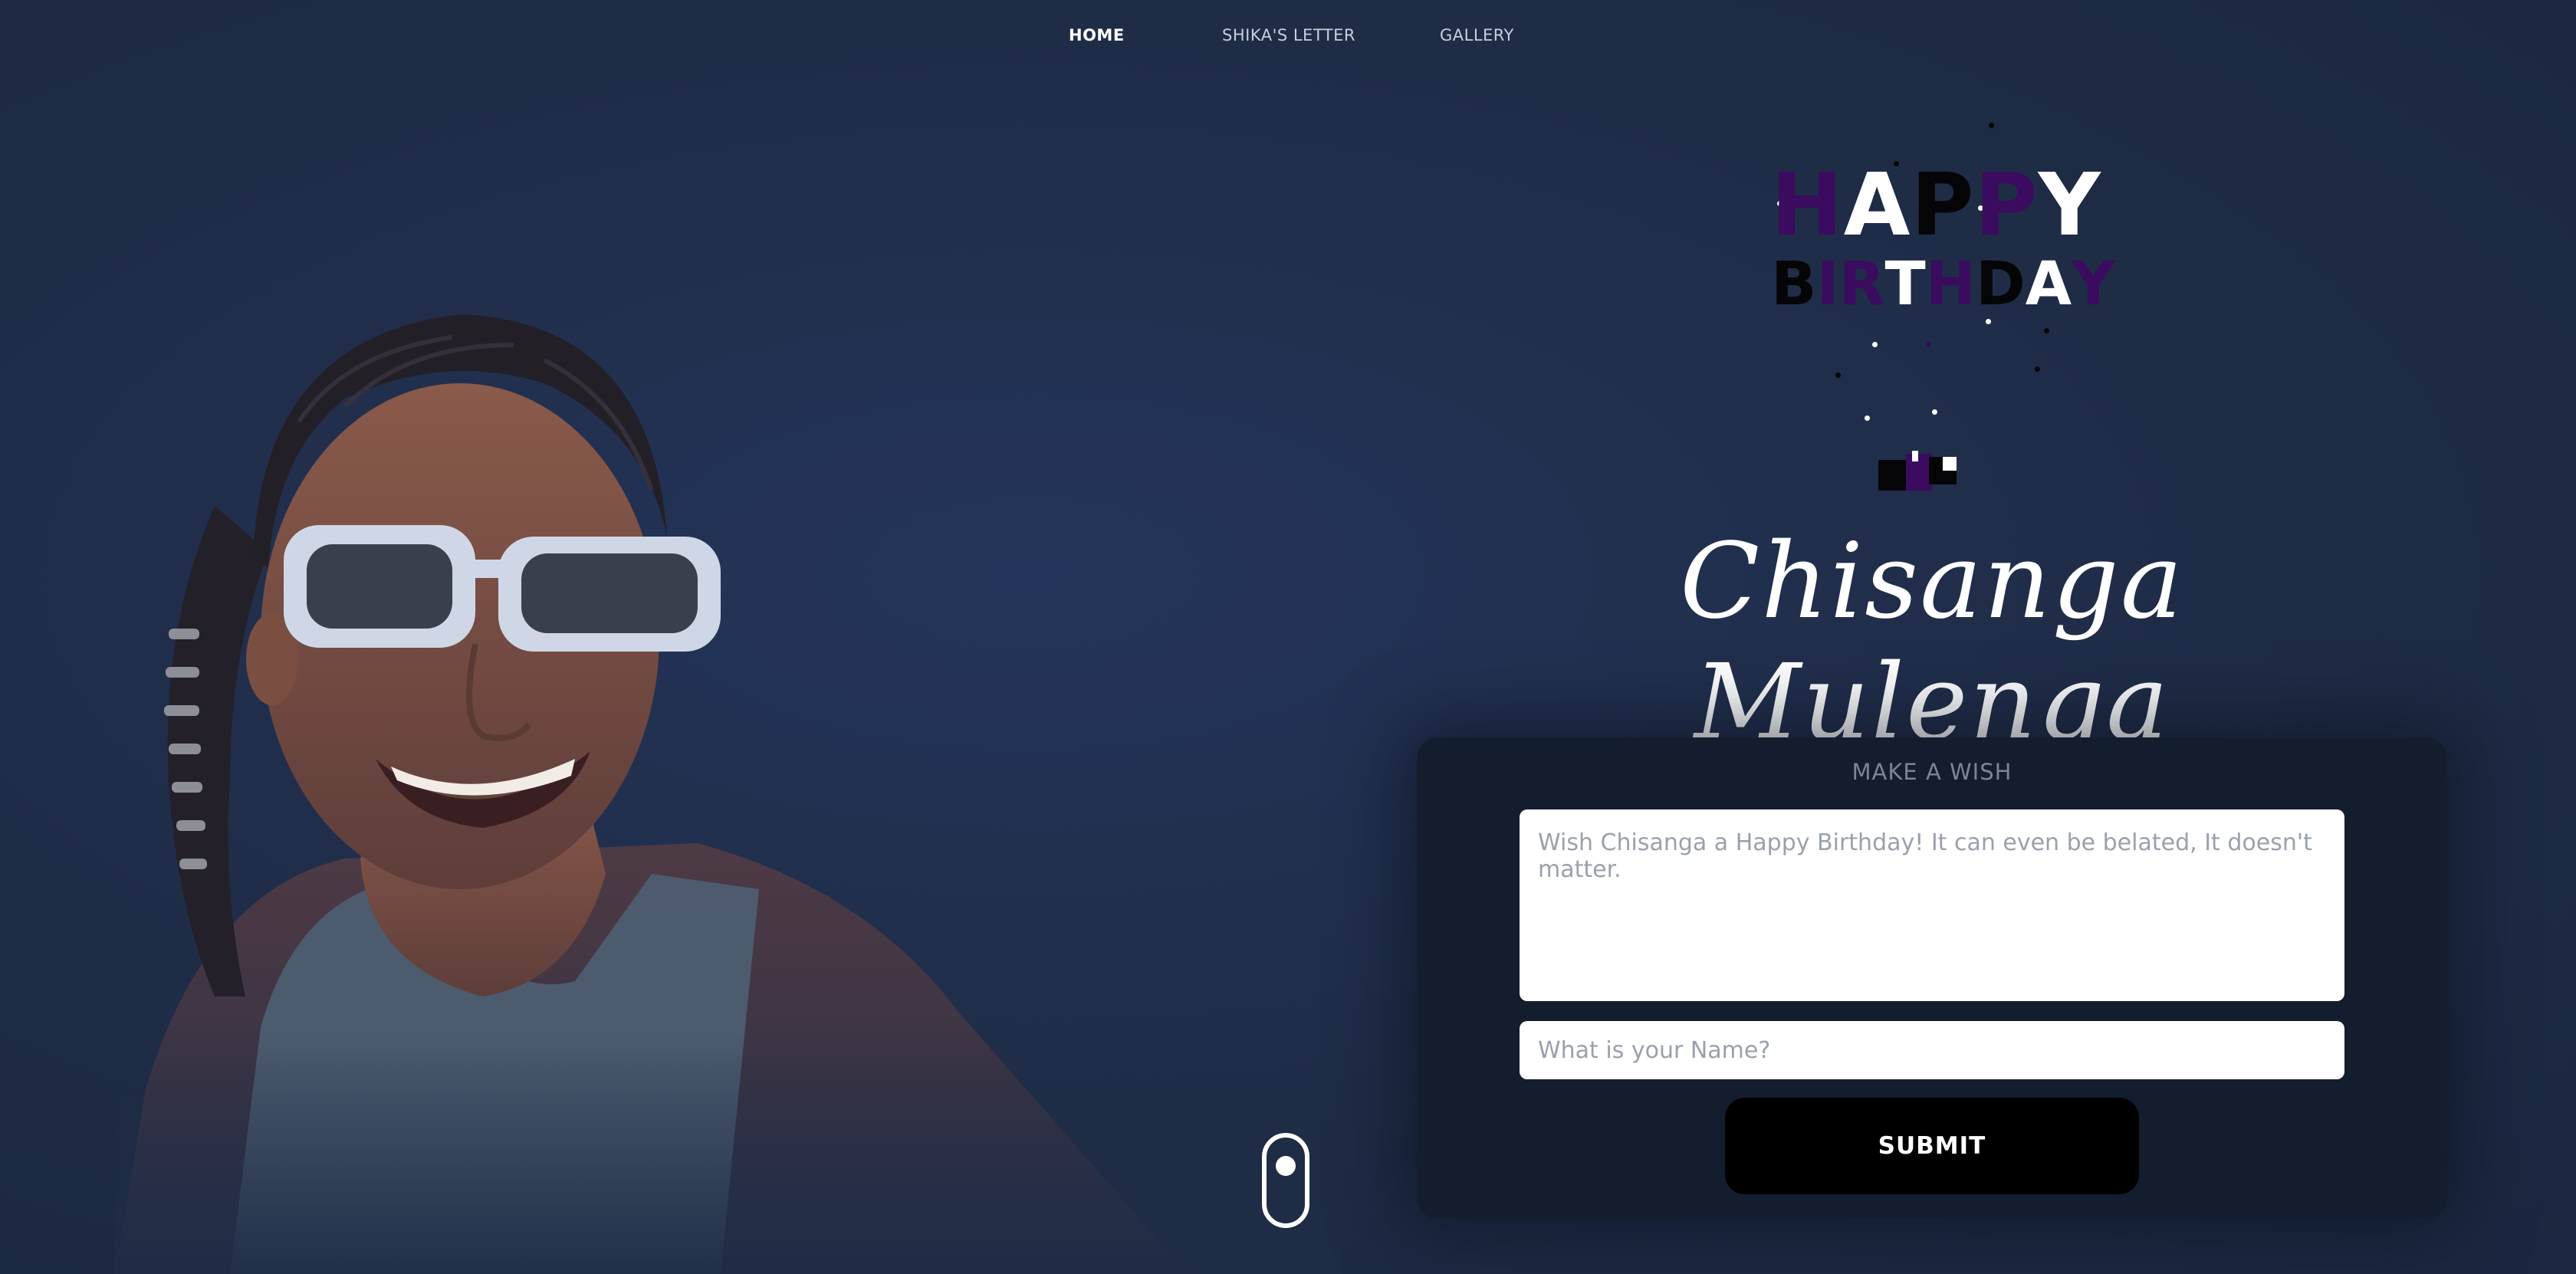  I want to click on scroll-down-indicator, so click(1286, 1180).